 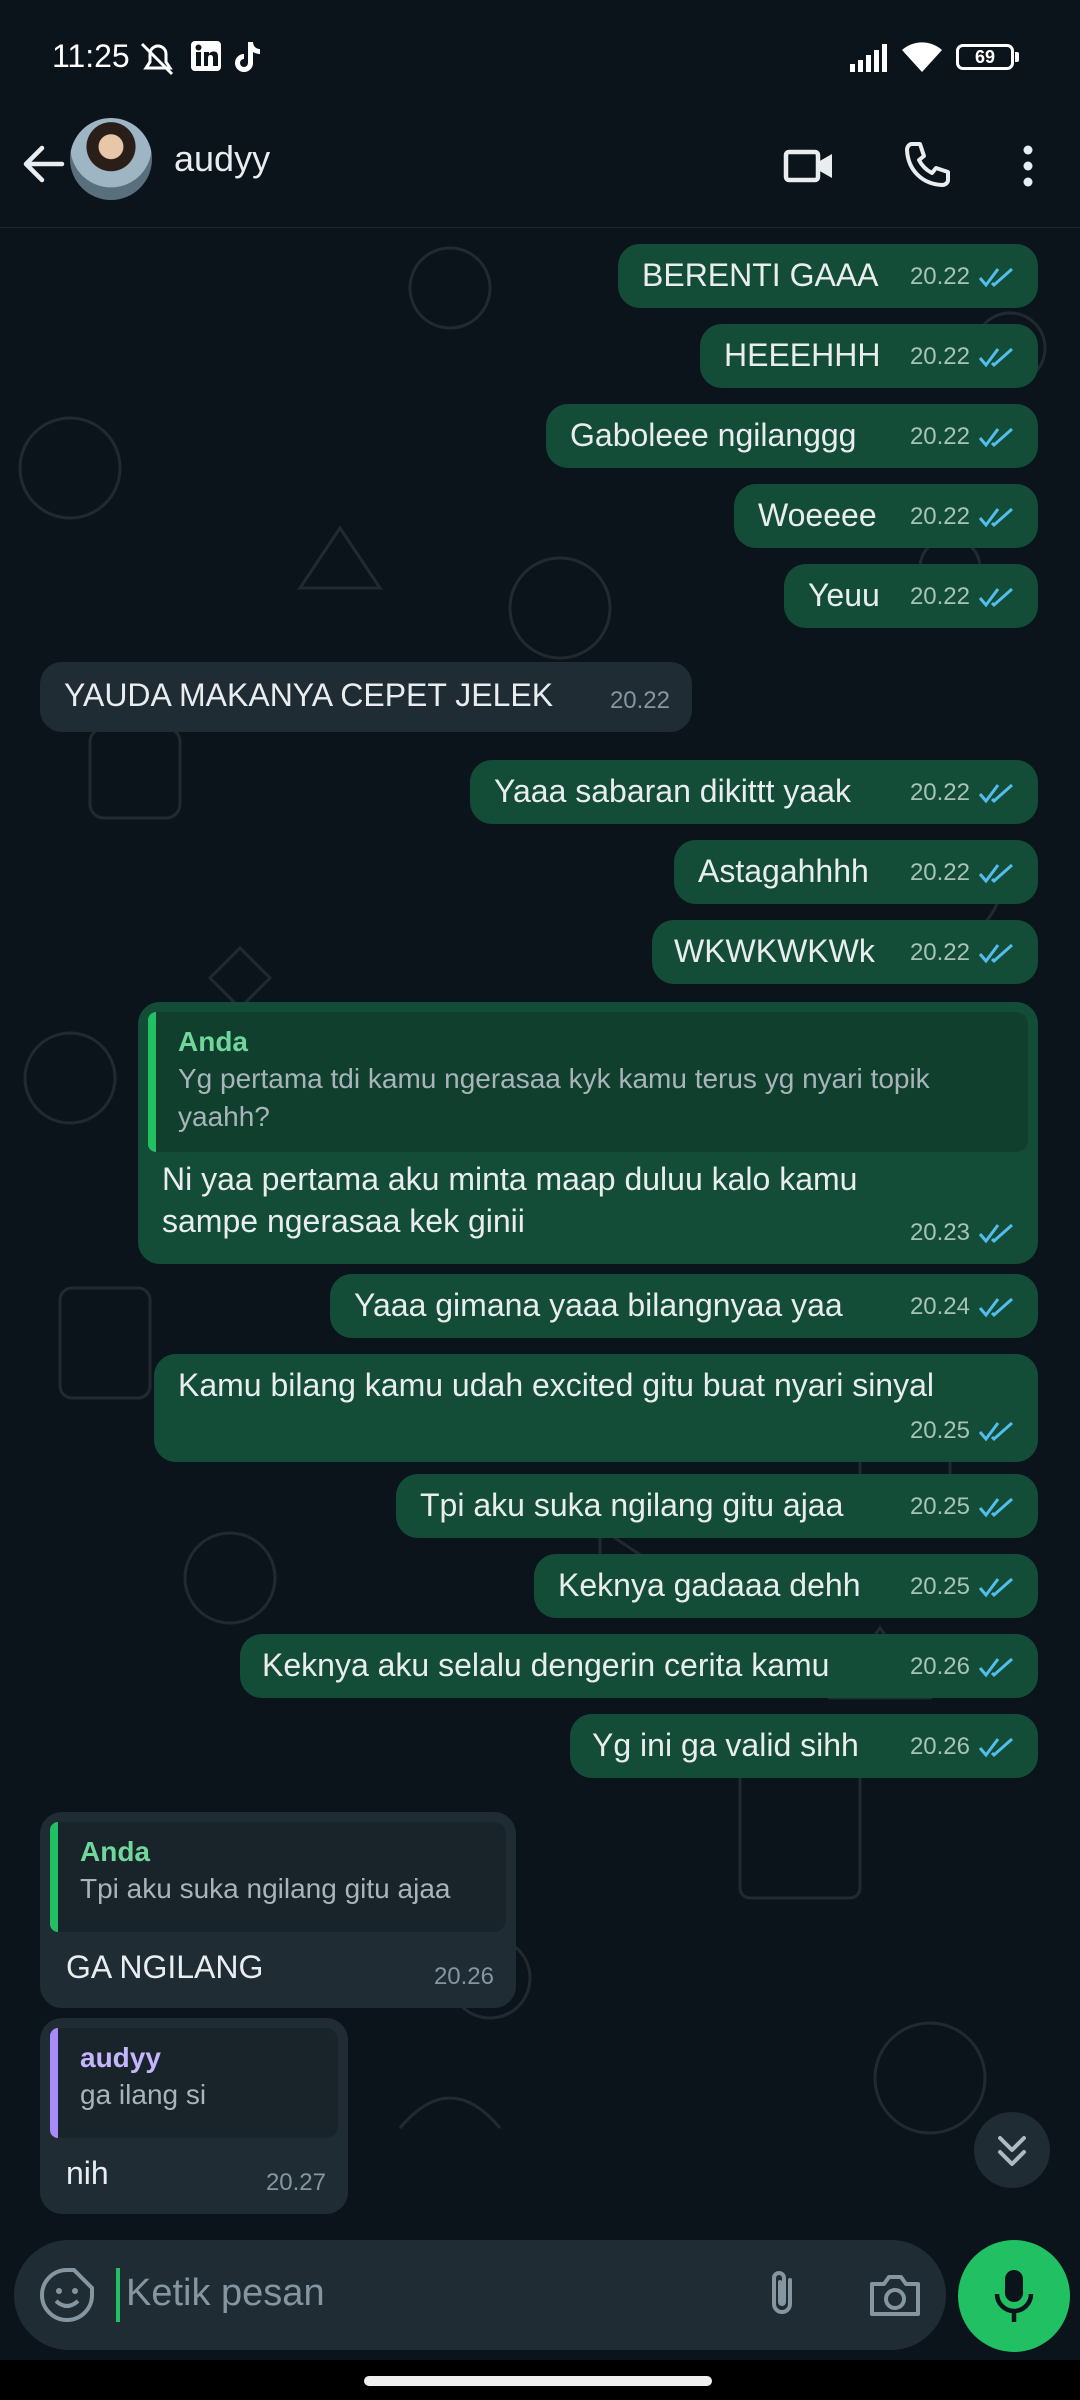 What do you see at coordinates (713, 435) in the screenshot?
I see `message-text: Gaboleee ngilanggg` at bounding box center [713, 435].